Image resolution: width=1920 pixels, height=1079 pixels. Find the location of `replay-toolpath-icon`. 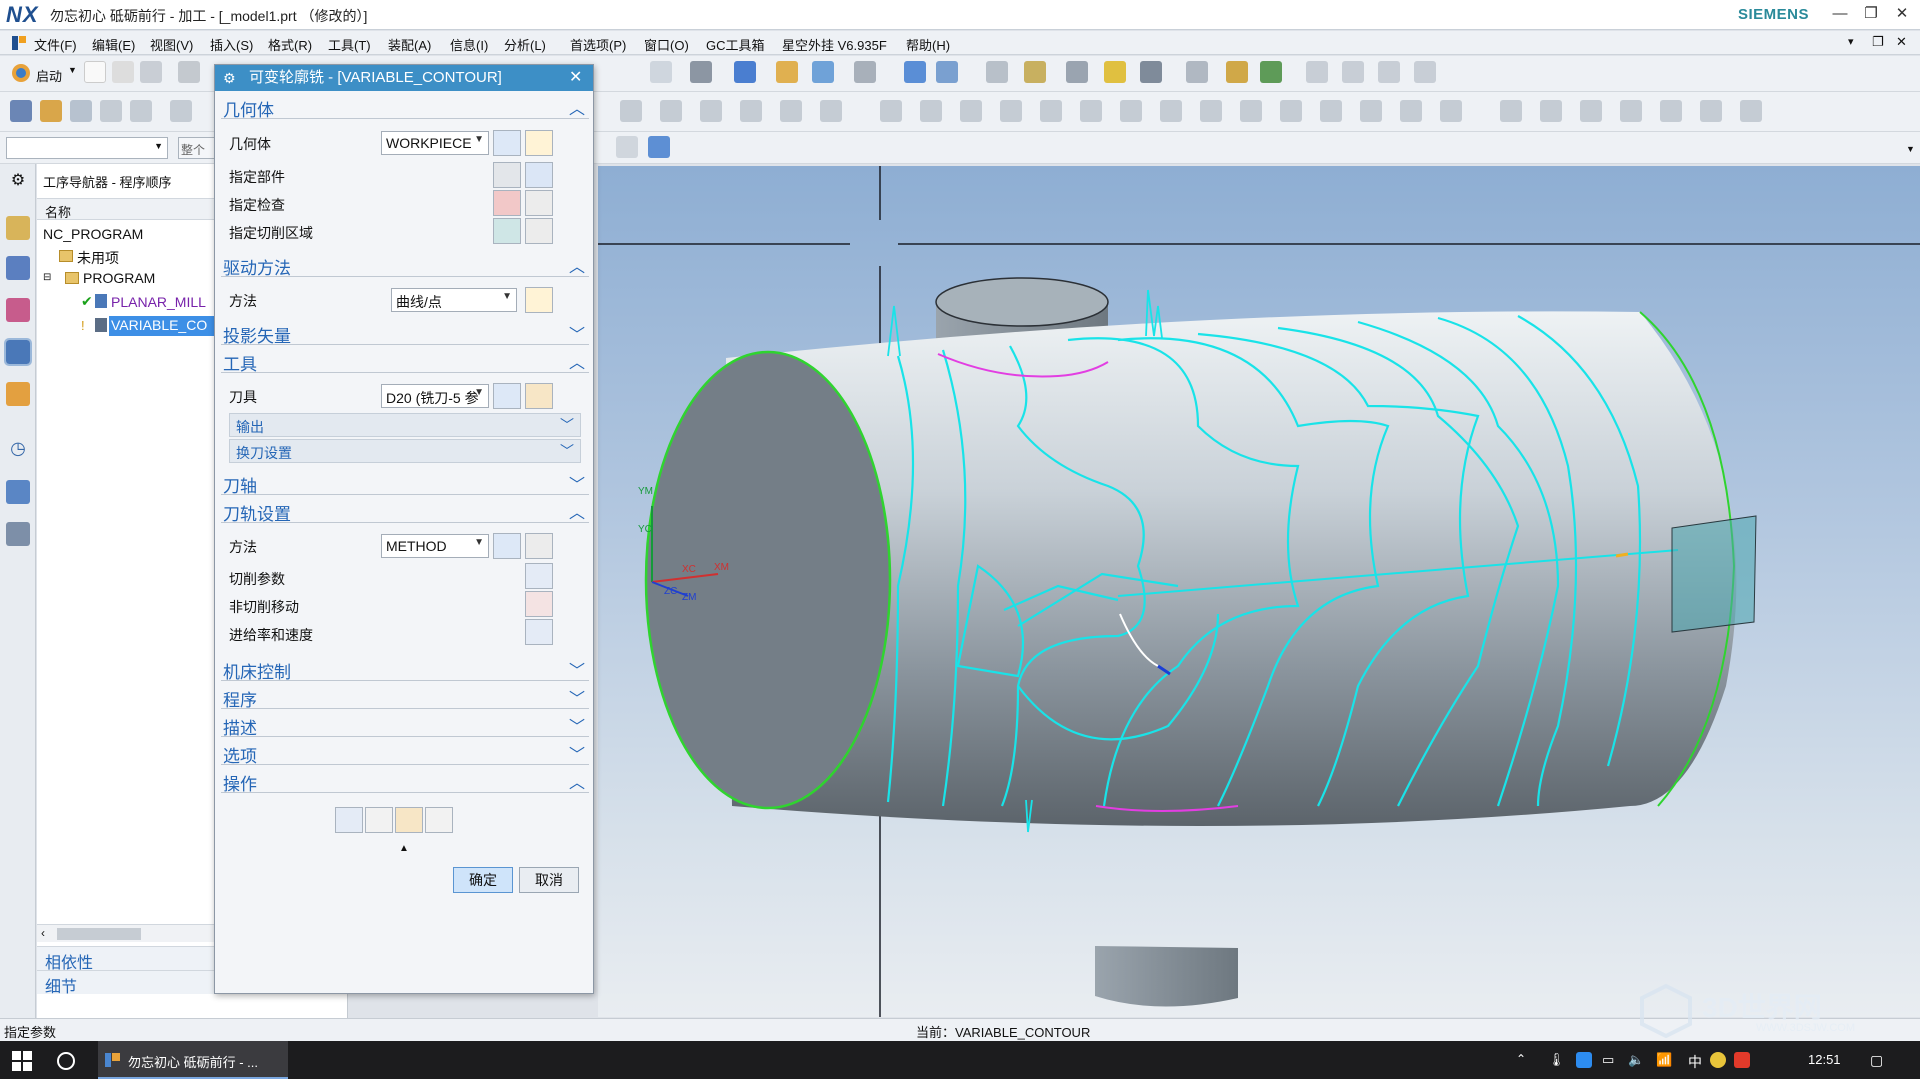

replay-toolpath-icon is located at coordinates (379, 820).